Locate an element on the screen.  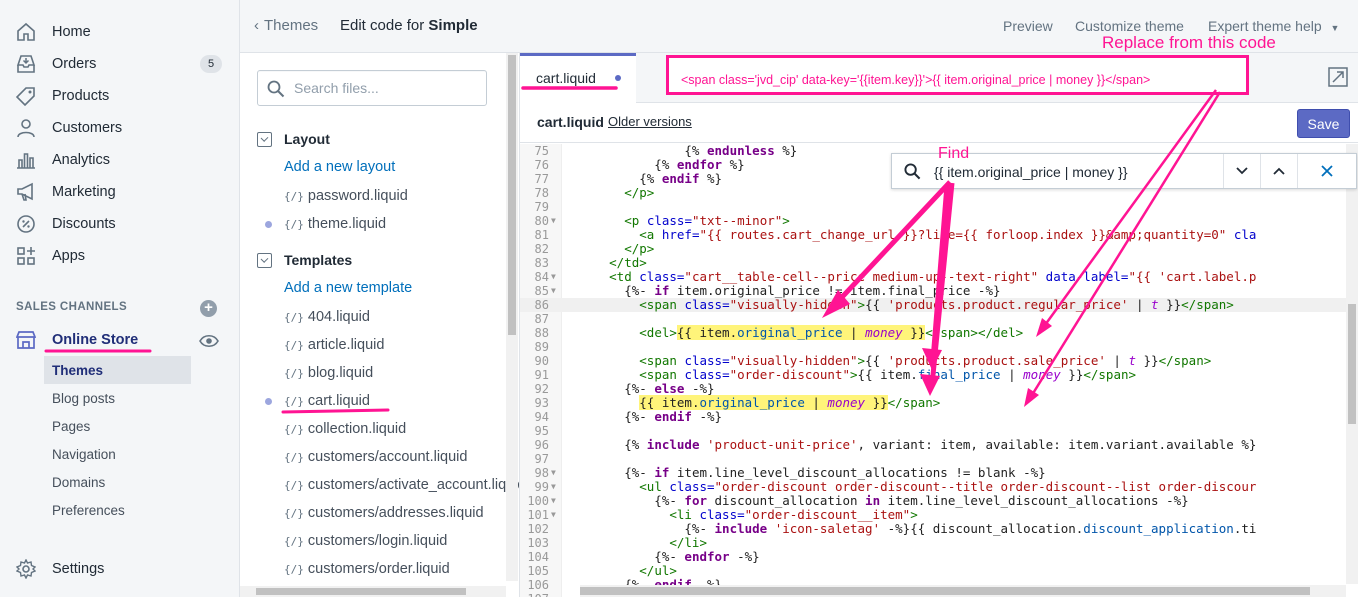
close-icon is located at coordinates (1327, 171).